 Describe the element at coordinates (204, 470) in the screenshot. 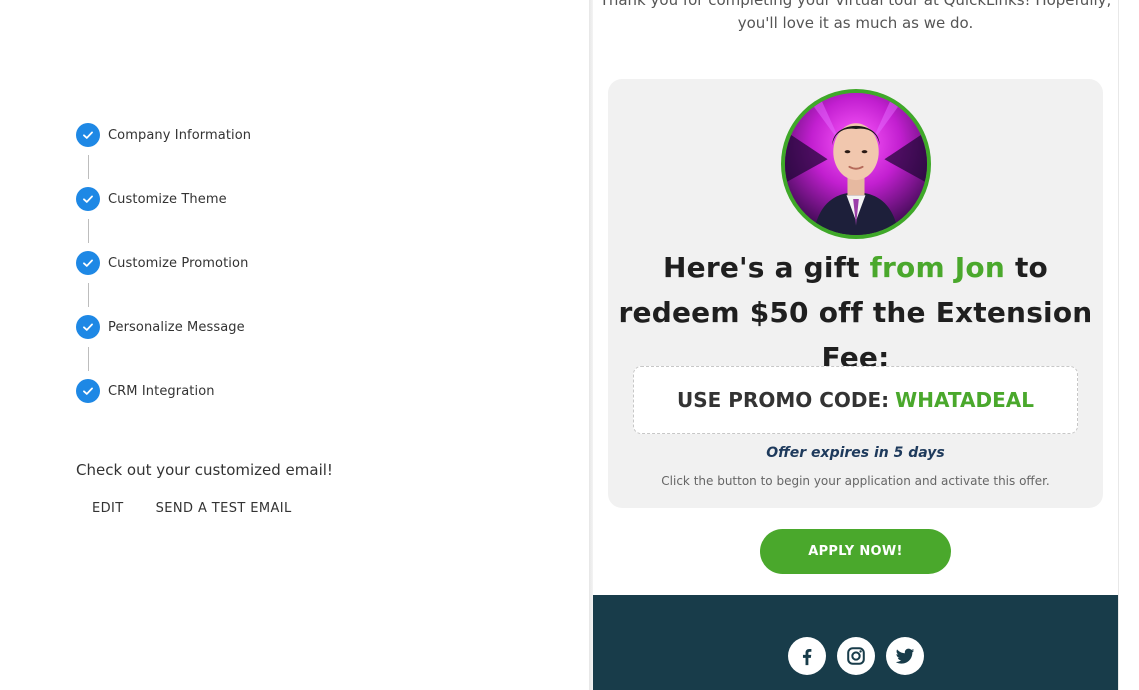

I see `review-prompt: Check out your customized email!` at that location.